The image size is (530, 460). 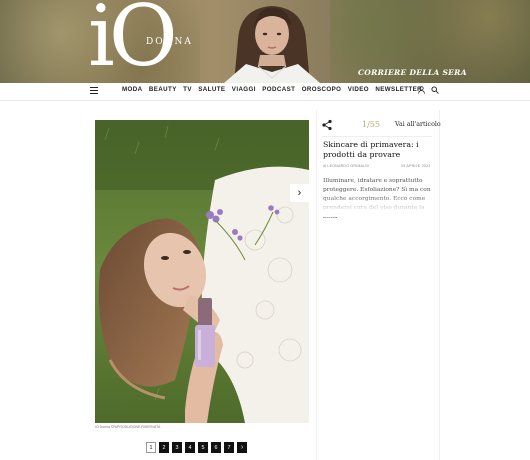 I want to click on nav-item-tv: TV, so click(x=187, y=89).